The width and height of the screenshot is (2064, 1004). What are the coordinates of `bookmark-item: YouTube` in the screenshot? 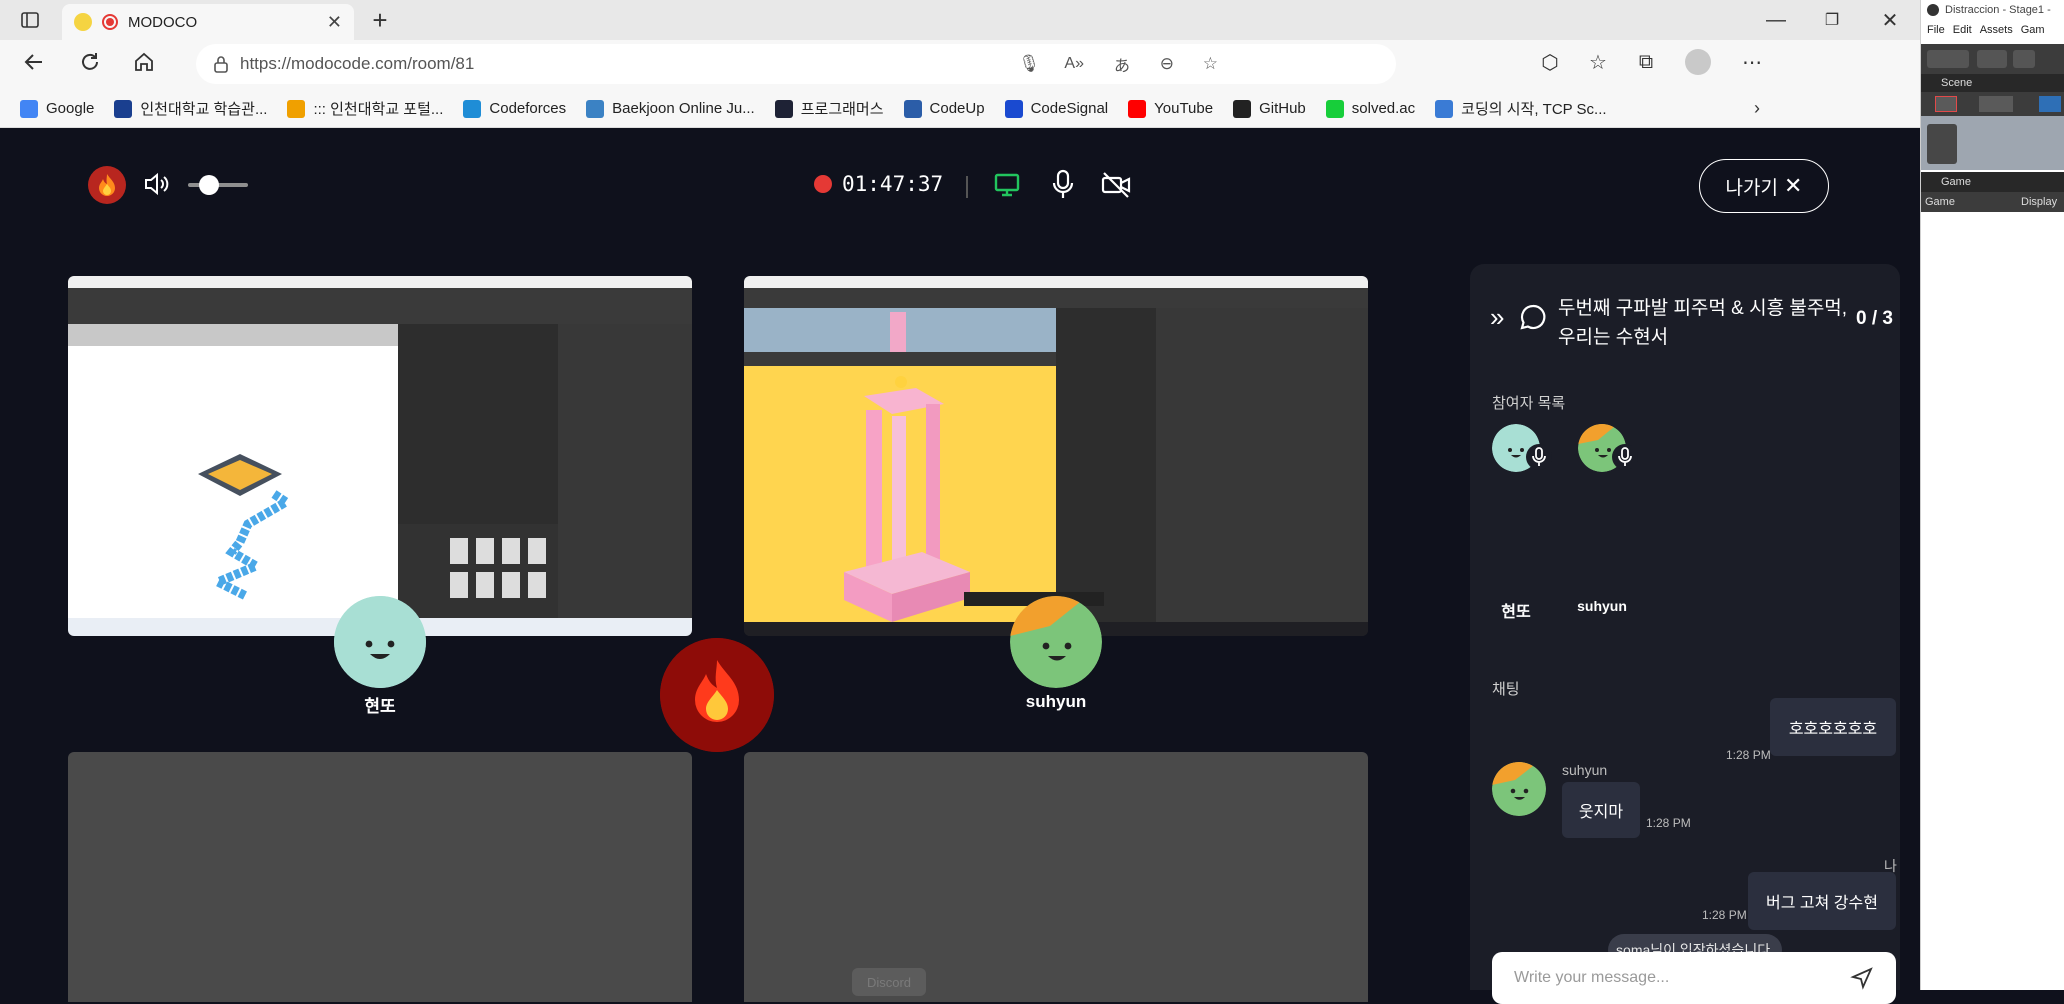 It's located at (1171, 108).